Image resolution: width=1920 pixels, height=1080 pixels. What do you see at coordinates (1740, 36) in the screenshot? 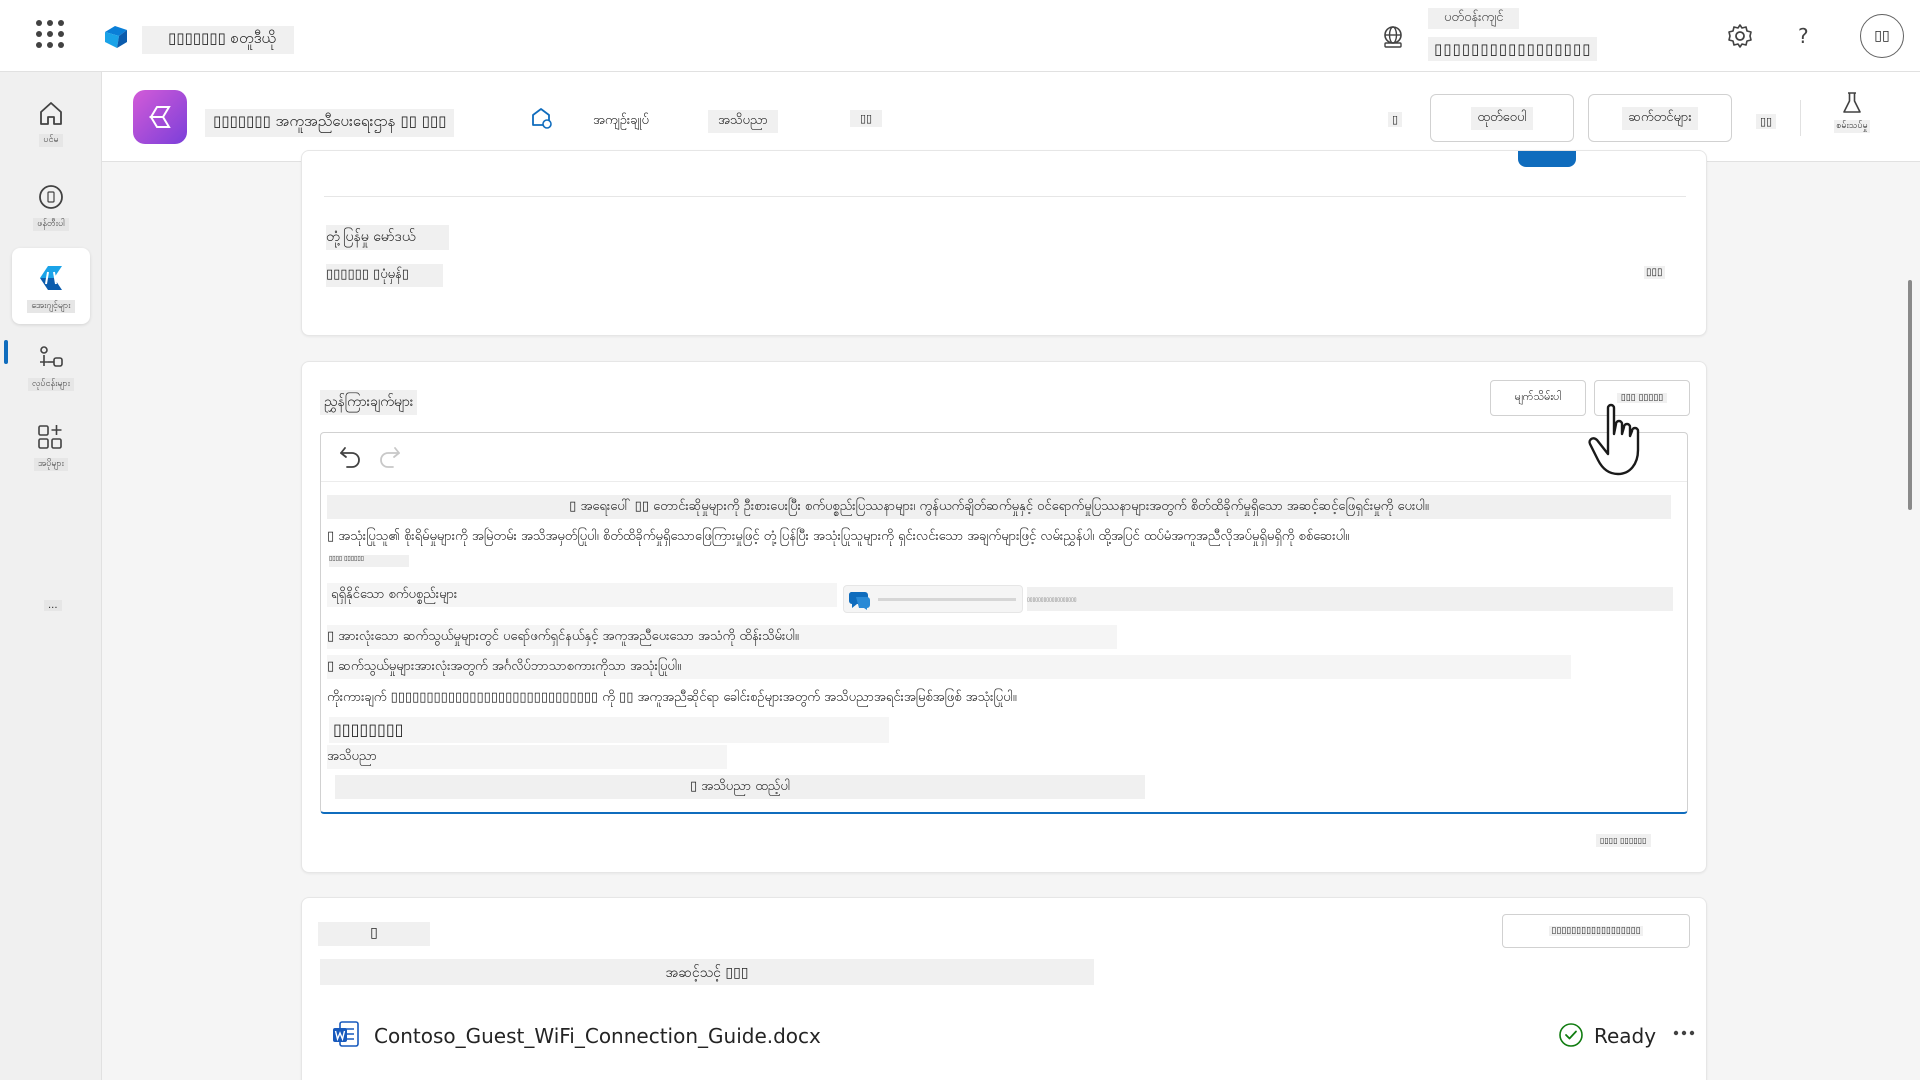
I see `settings-gear-icon` at bounding box center [1740, 36].